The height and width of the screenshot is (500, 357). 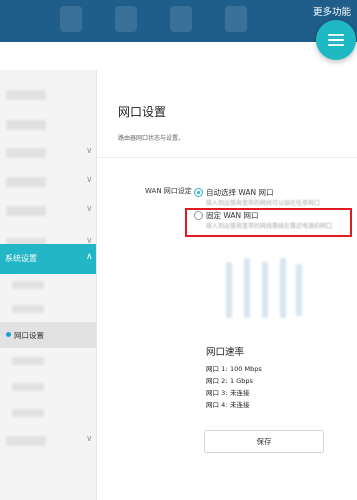 I want to click on port-status: 1 Gbps, so click(x=241, y=381).